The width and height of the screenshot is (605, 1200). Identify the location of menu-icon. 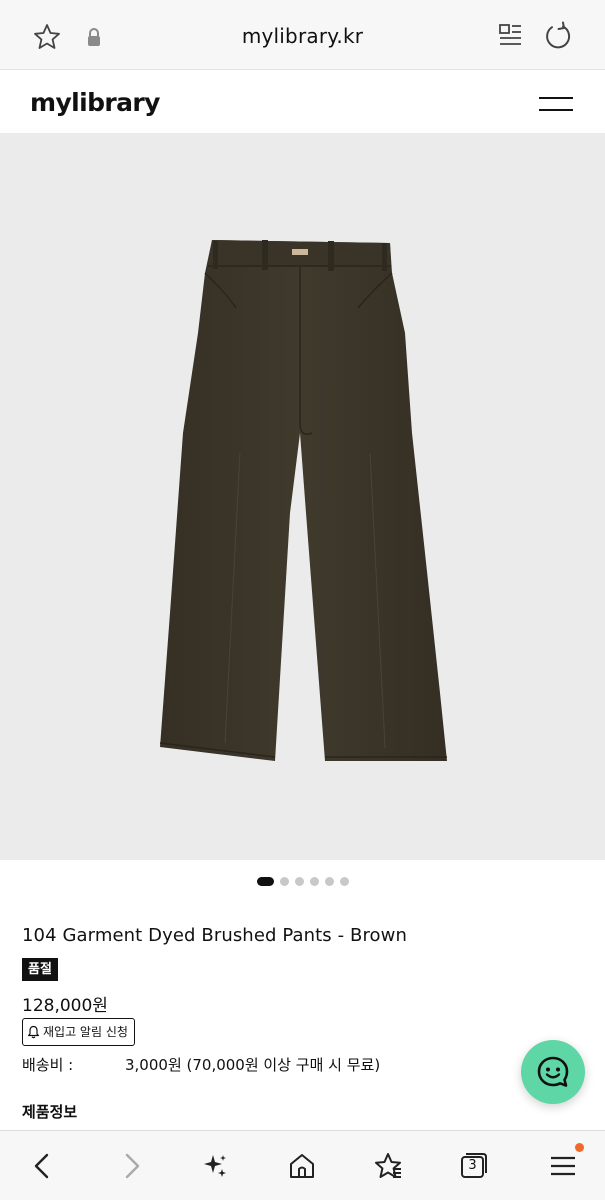
(563, 1166).